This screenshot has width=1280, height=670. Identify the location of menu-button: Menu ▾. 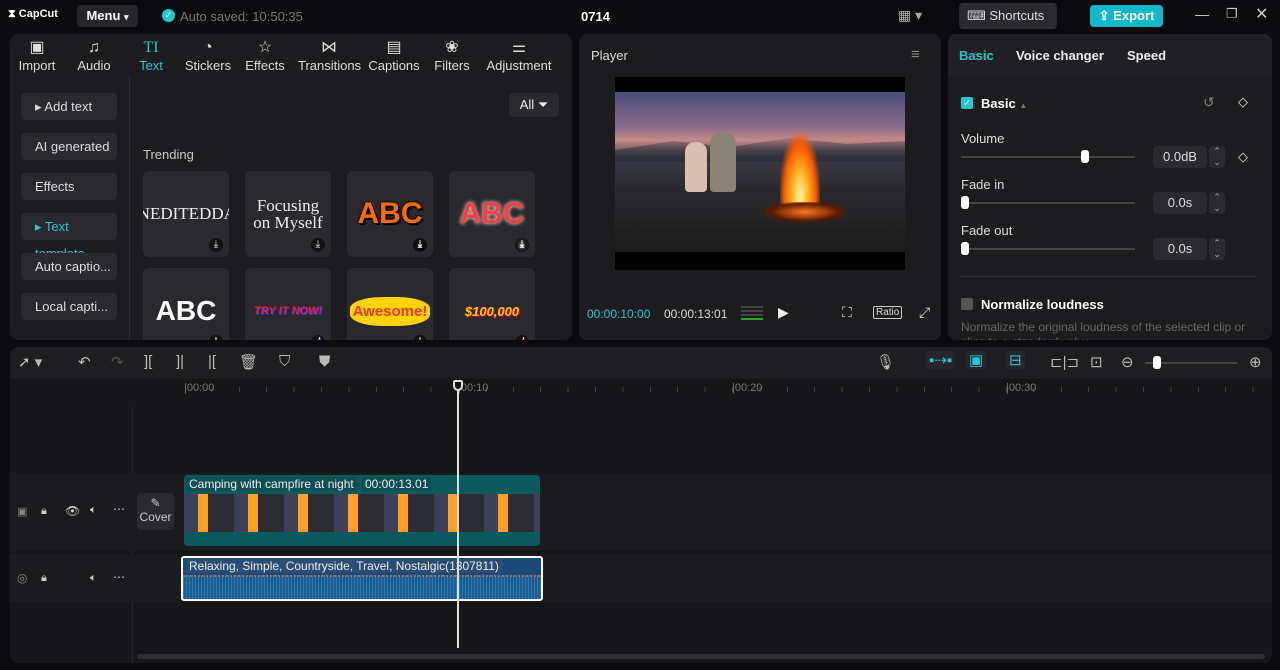
(107, 16).